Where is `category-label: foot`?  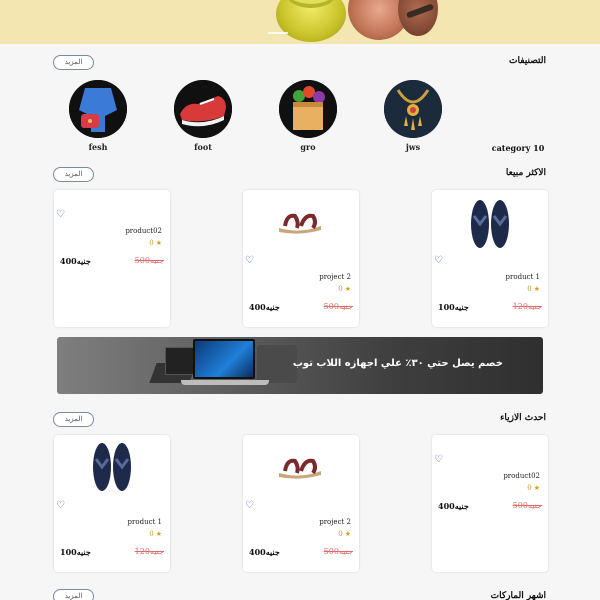
category-label: foot is located at coordinates (203, 147).